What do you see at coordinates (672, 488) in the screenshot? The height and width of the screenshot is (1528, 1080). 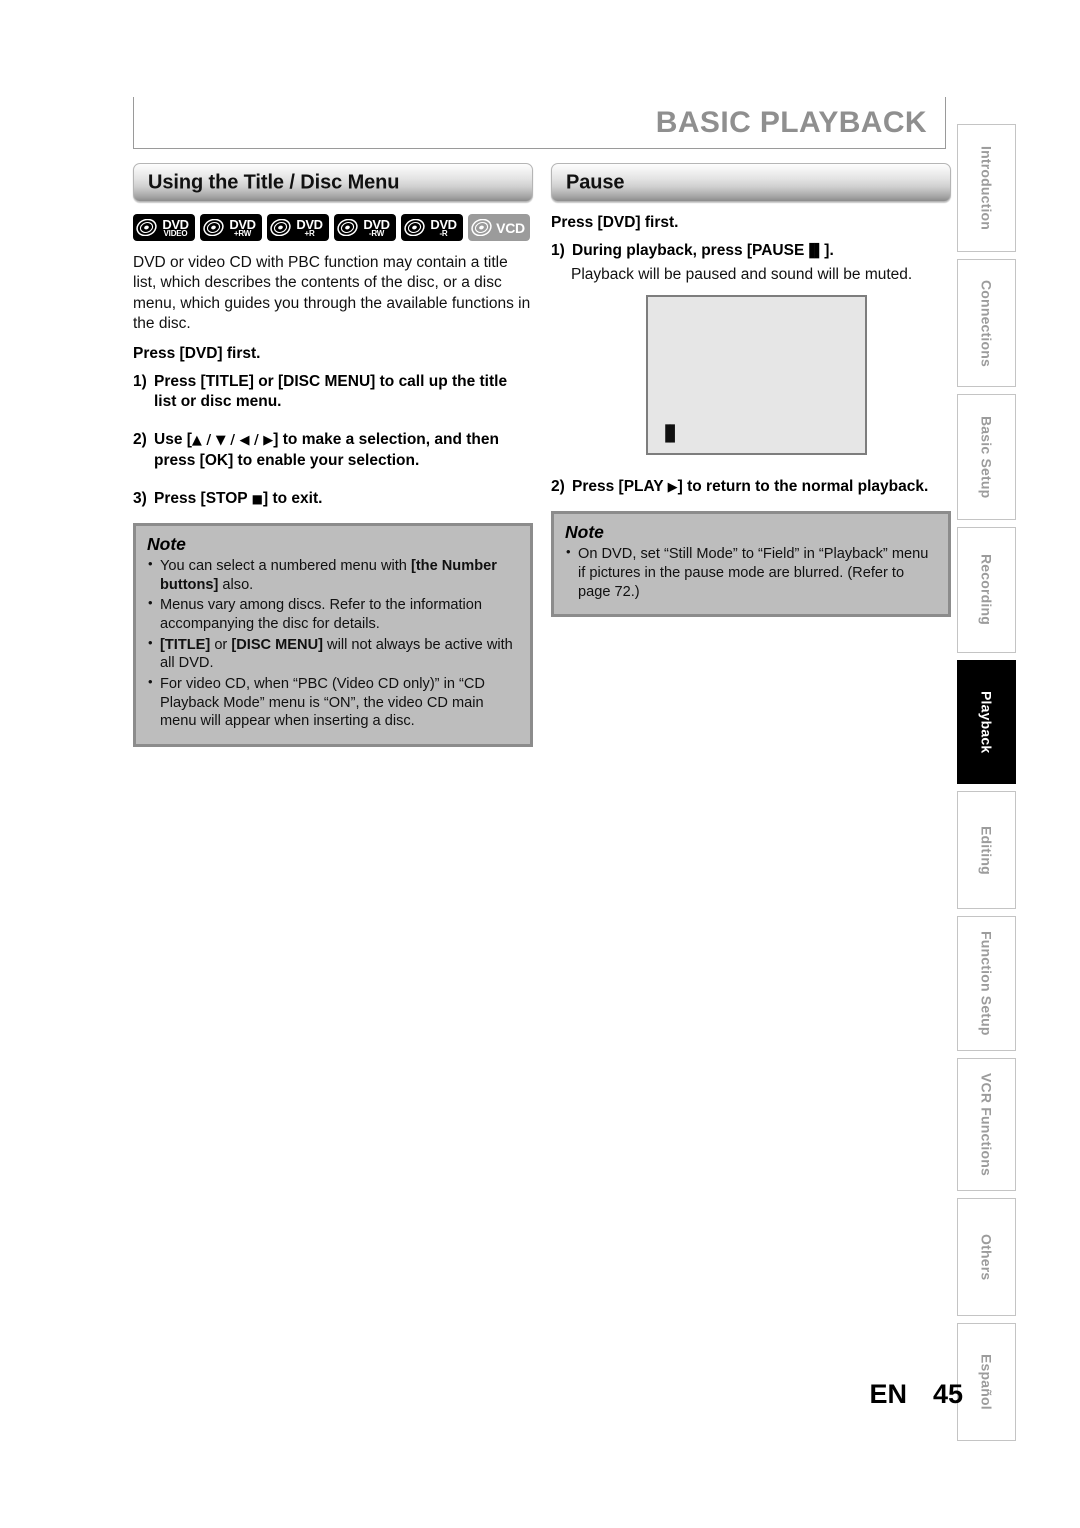 I see `play-icon: ▶` at bounding box center [672, 488].